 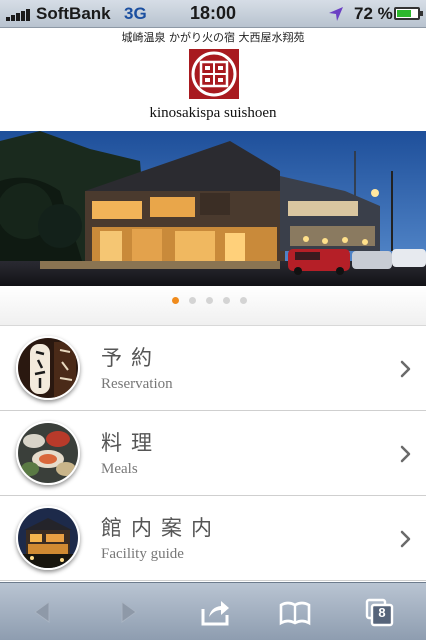 I want to click on browser-toolbar, so click(x=213, y=611).